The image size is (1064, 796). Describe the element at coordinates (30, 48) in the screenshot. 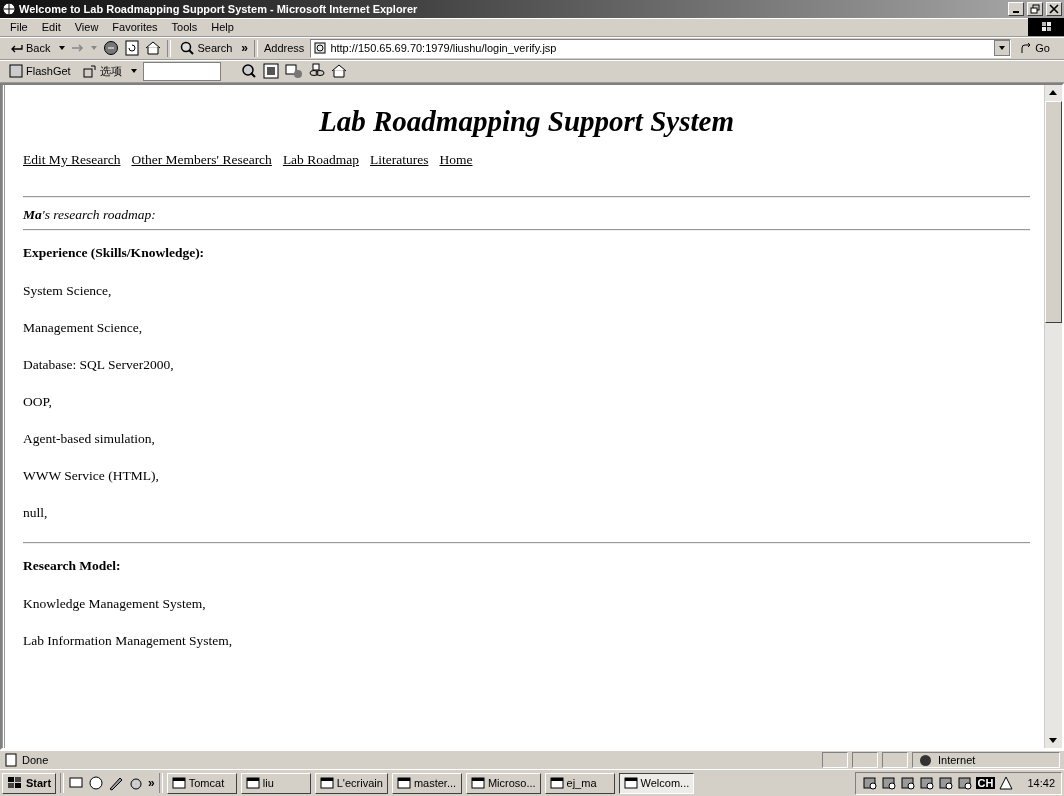

I see `back-button: Back` at that location.